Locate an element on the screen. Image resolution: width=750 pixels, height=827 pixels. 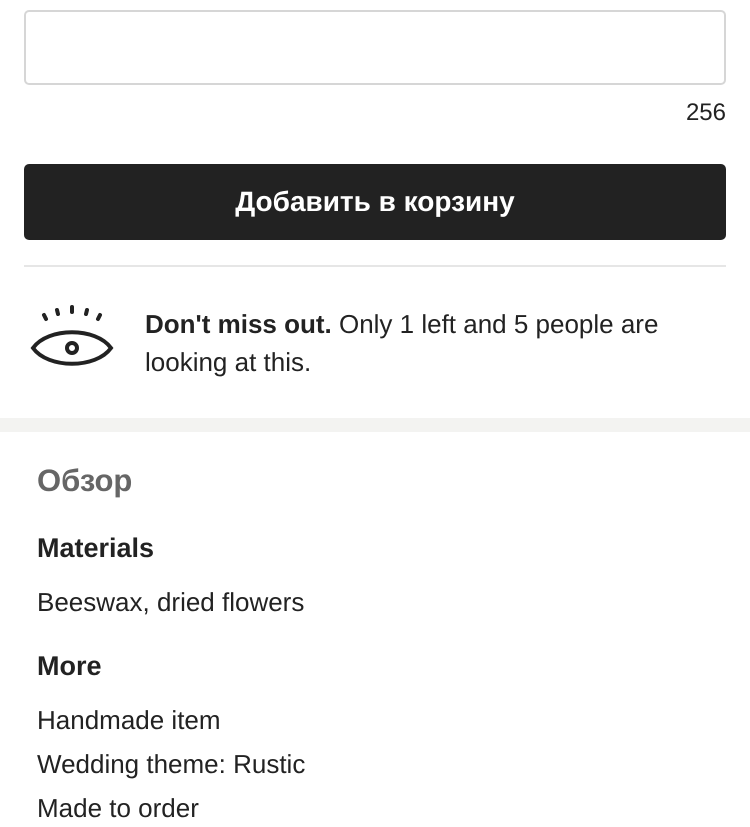
detail-text: Made to order is located at coordinates (118, 808).